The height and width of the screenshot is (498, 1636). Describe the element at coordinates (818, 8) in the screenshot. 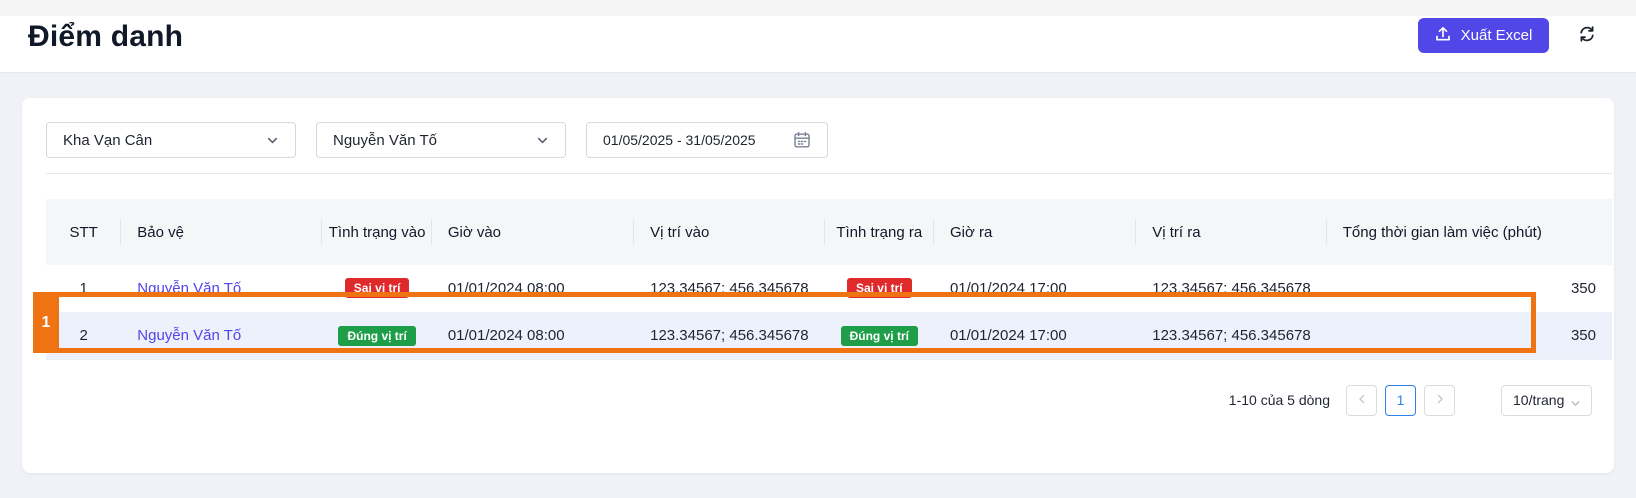

I see `top-strip` at that location.